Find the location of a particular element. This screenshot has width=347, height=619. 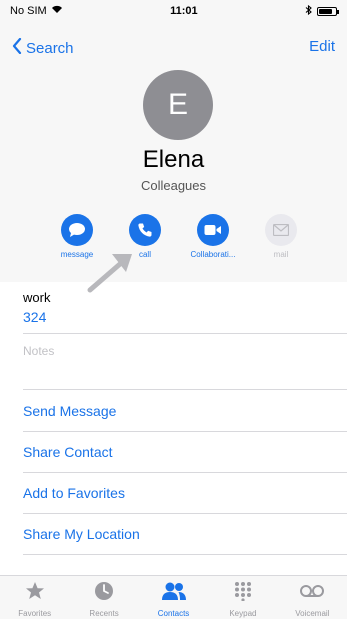

battery-icon is located at coordinates (328, 11).